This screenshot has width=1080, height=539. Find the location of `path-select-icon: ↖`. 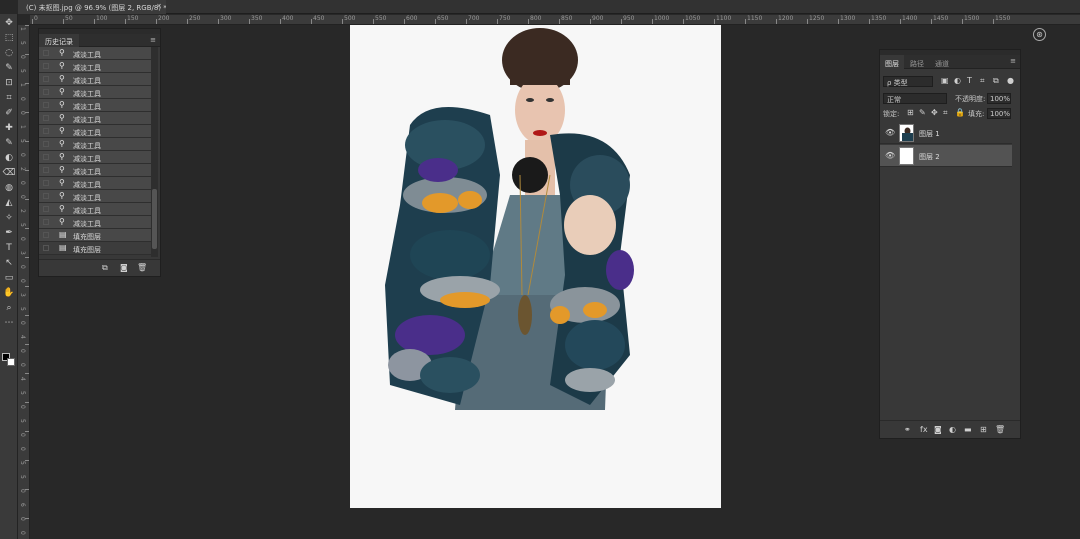

path-select-icon: ↖ is located at coordinates (9, 263).